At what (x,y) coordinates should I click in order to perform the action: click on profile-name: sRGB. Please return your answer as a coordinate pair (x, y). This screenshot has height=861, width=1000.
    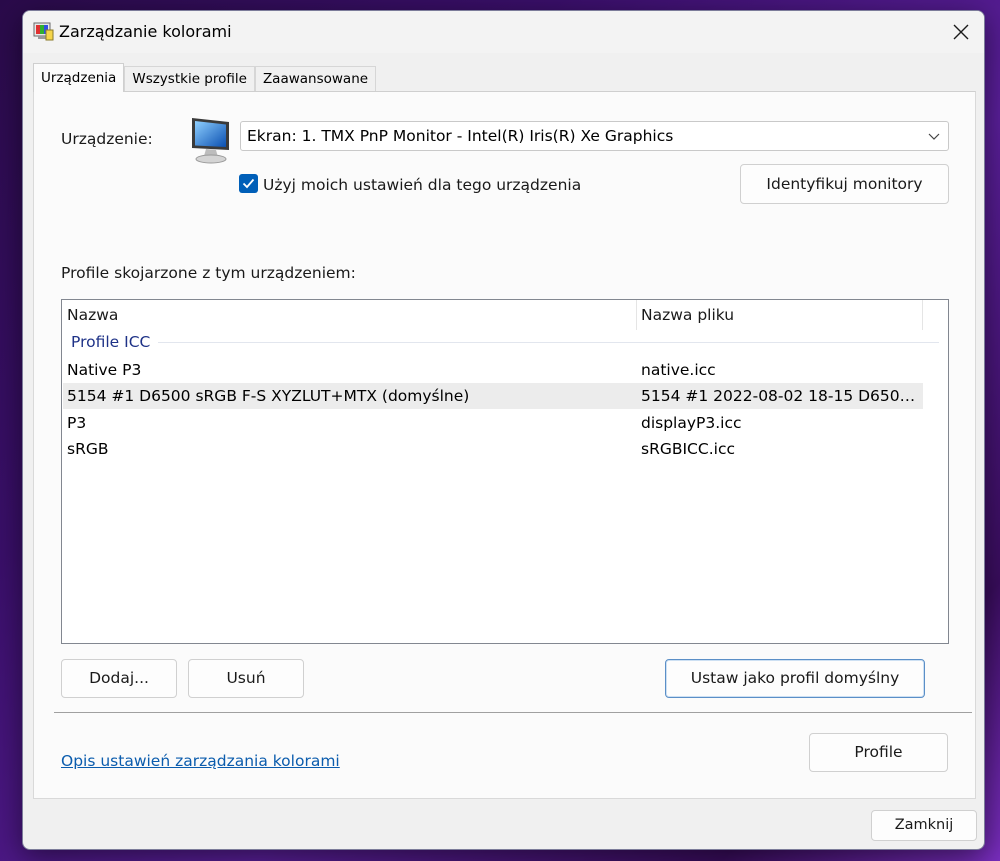
    Looking at the image, I should click on (88, 449).